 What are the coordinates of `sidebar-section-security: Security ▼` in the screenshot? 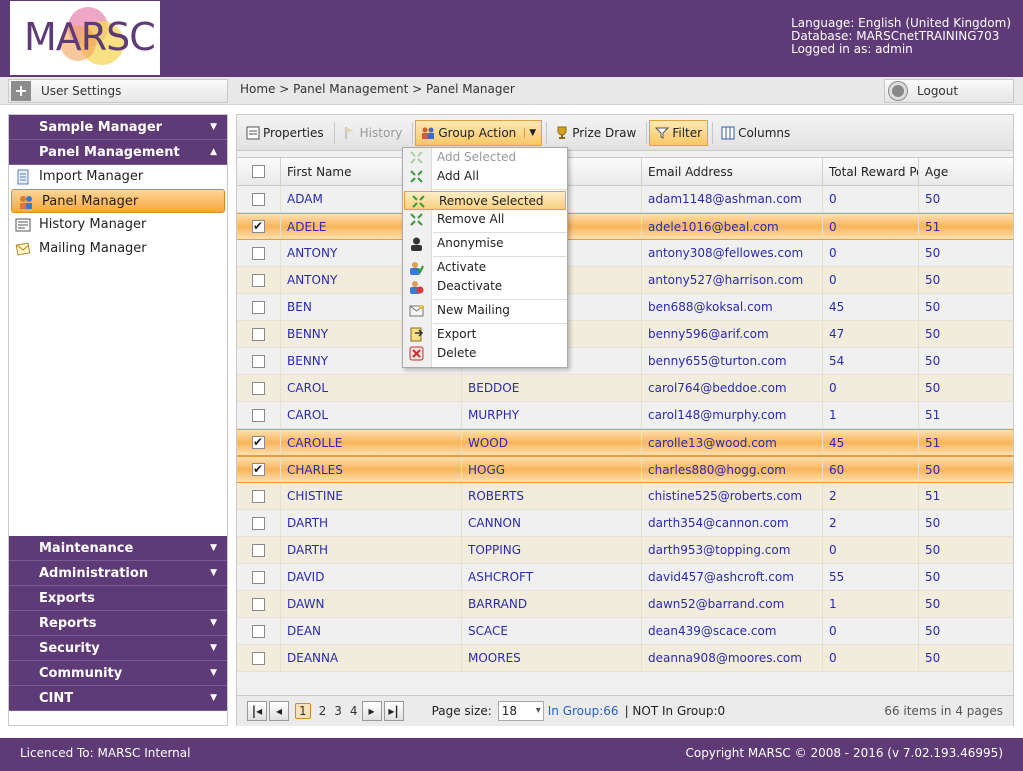 It's located at (118, 648).